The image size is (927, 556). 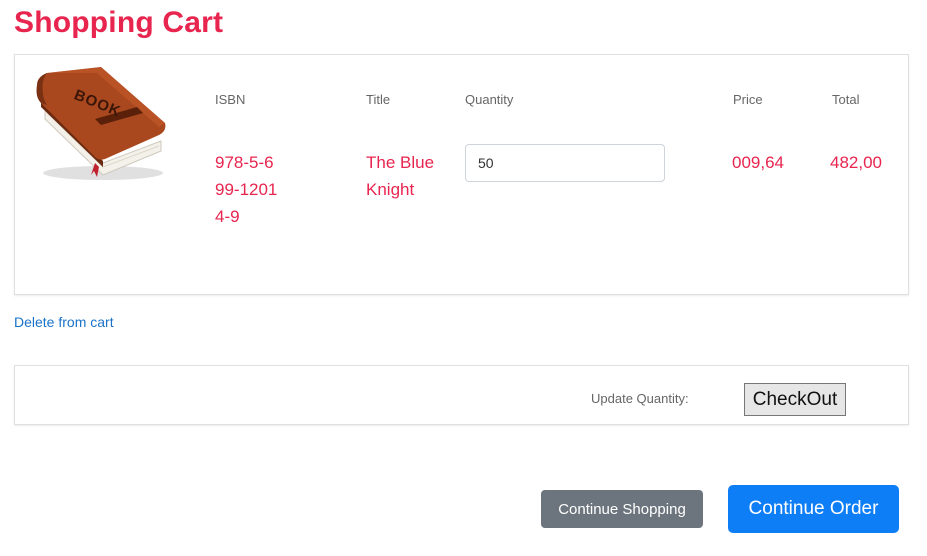 What do you see at coordinates (622, 509) in the screenshot?
I see `continue-shopping-button: Continue Shopping` at bounding box center [622, 509].